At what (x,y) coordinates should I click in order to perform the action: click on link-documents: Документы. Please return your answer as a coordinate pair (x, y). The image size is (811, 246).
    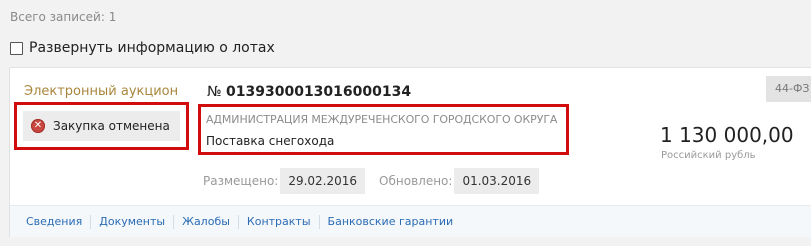
    Looking at the image, I should click on (133, 221).